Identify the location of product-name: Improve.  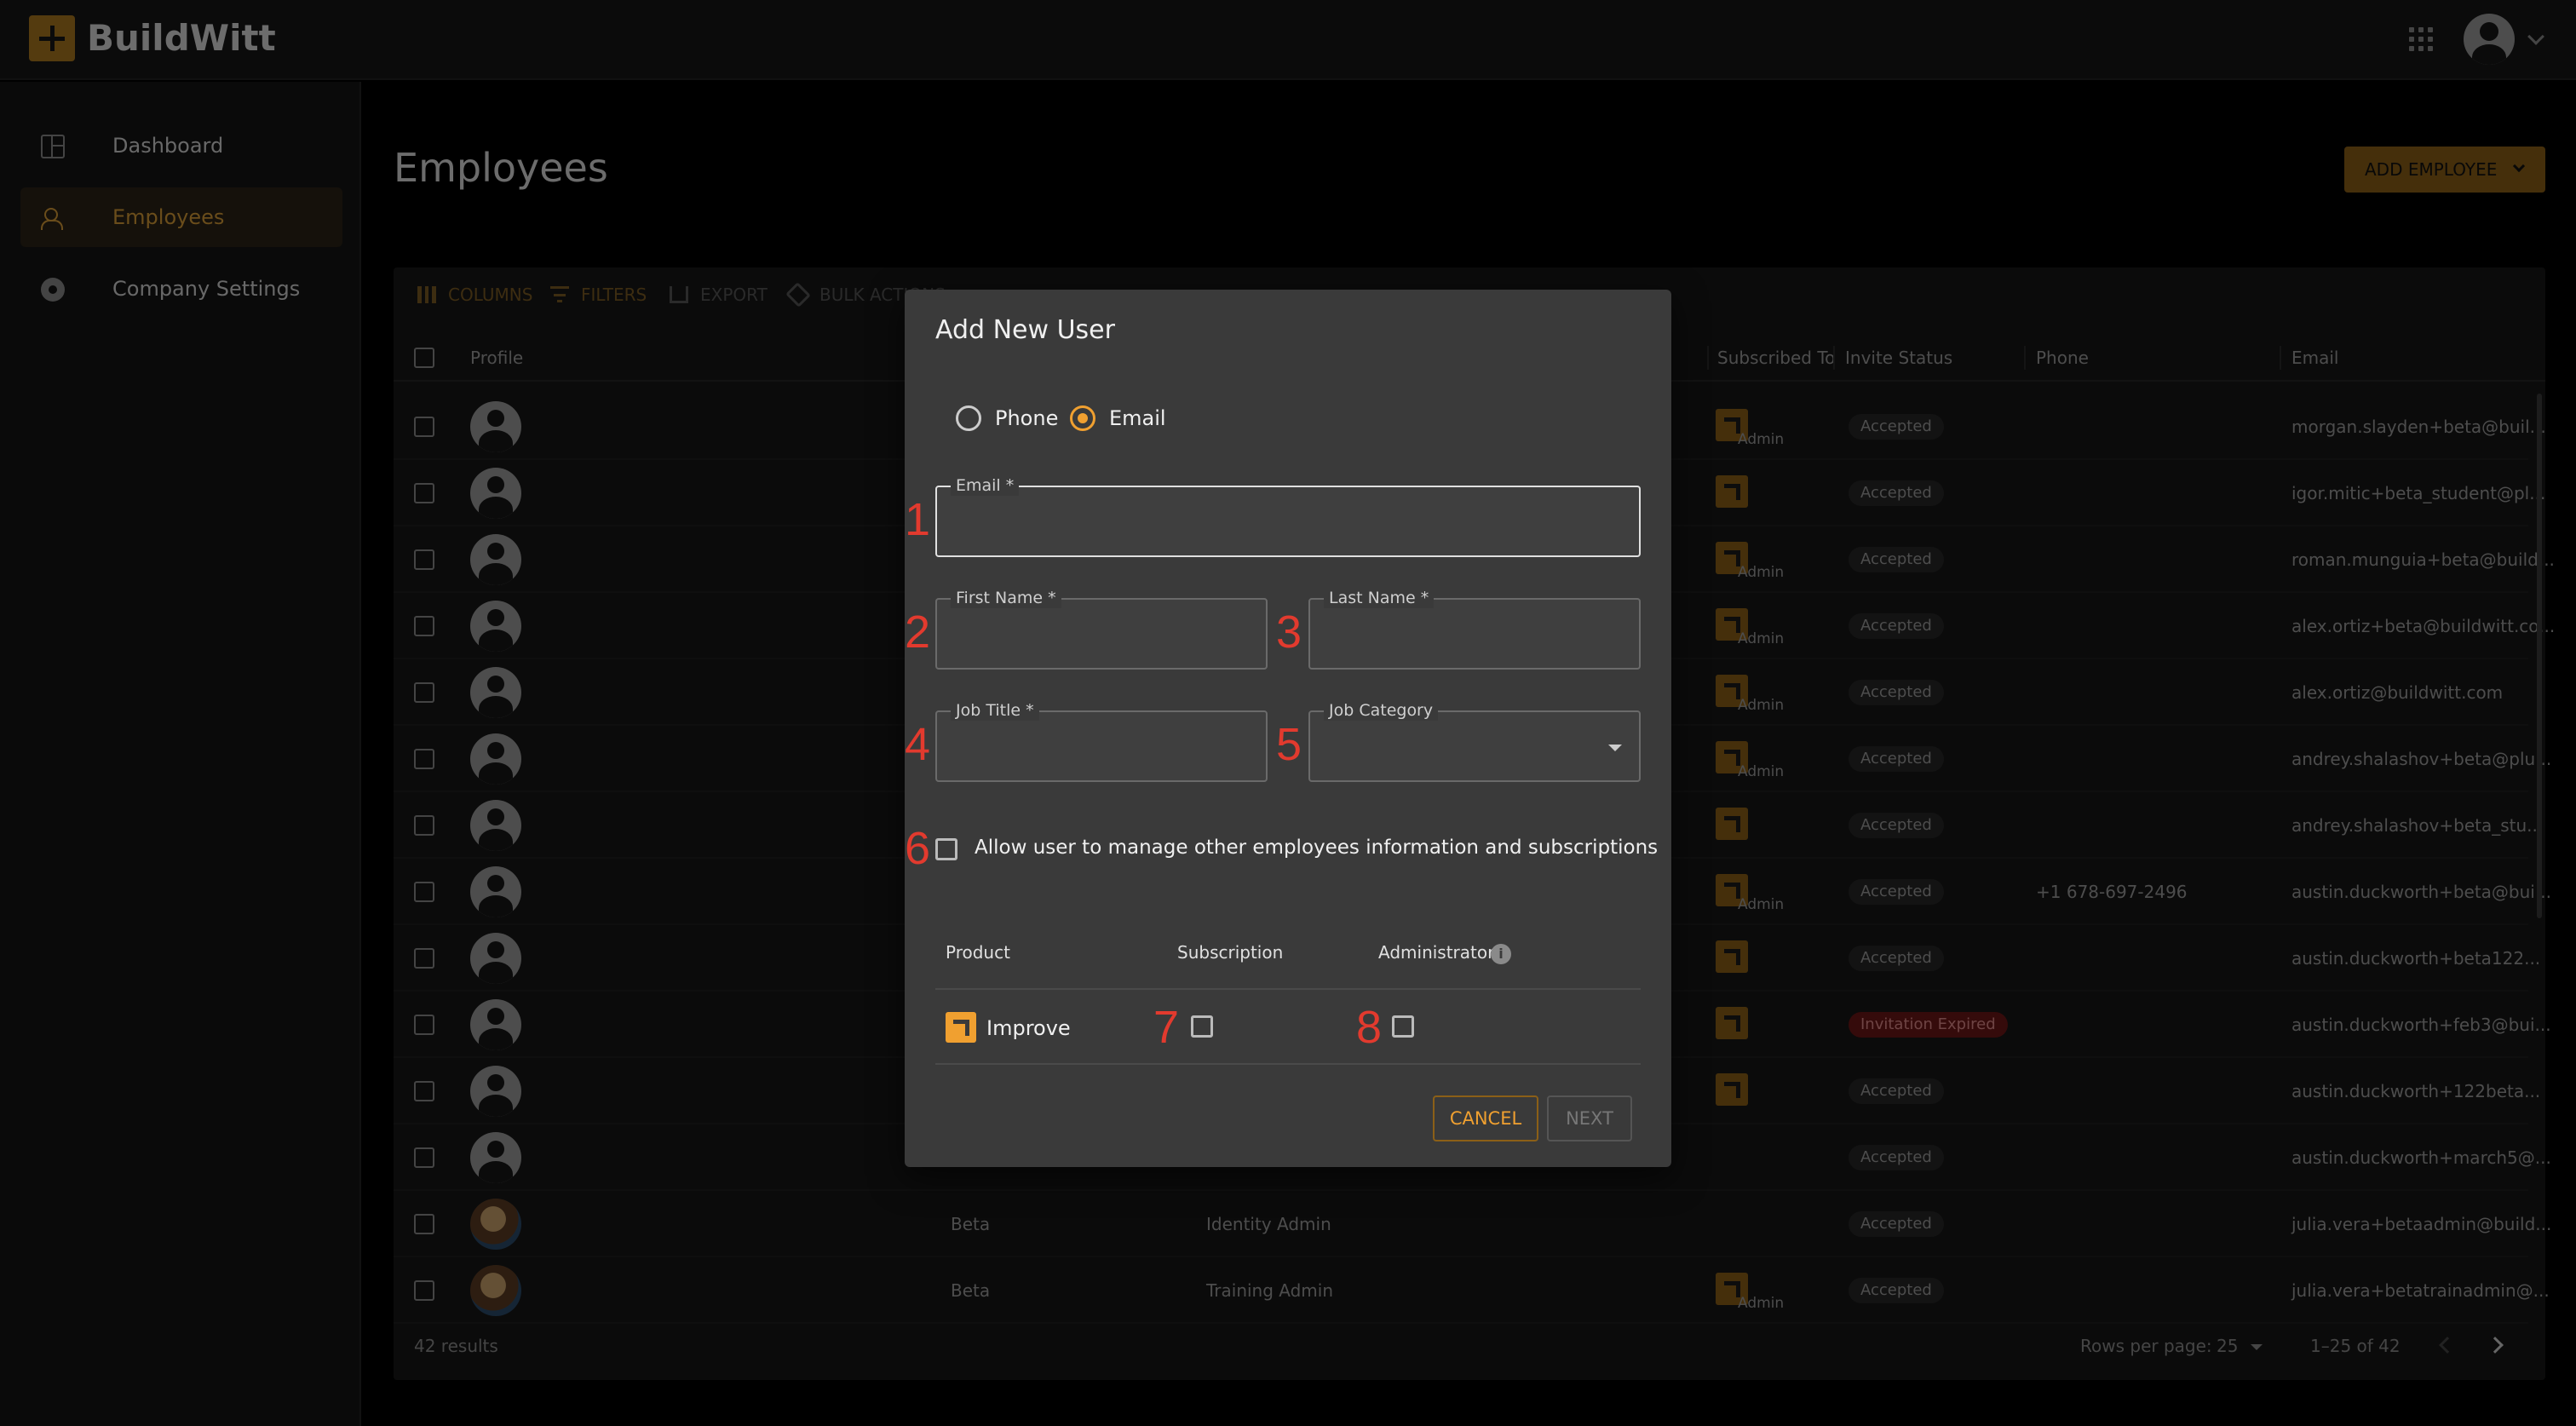
(1029, 1028).